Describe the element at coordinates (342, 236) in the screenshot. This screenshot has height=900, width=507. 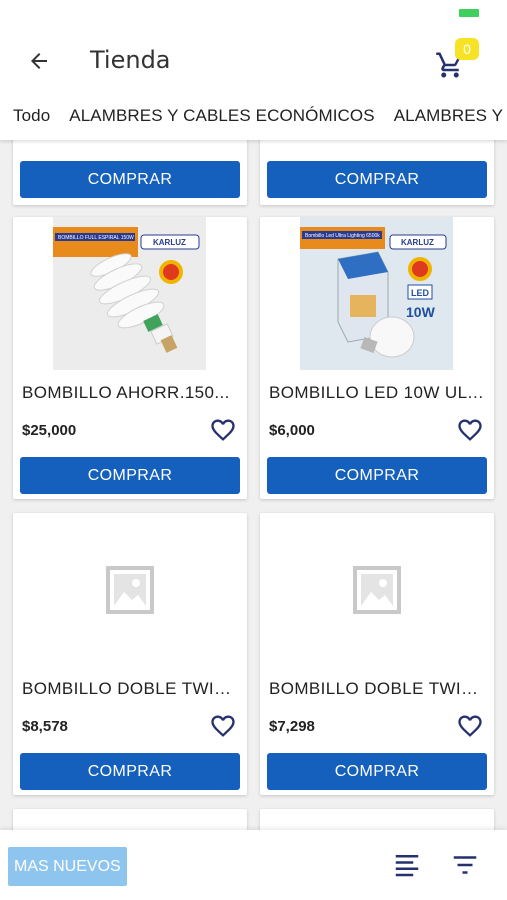
I see `product-banner-text: Bombillo Led Ultra Lighting 6500k` at that location.